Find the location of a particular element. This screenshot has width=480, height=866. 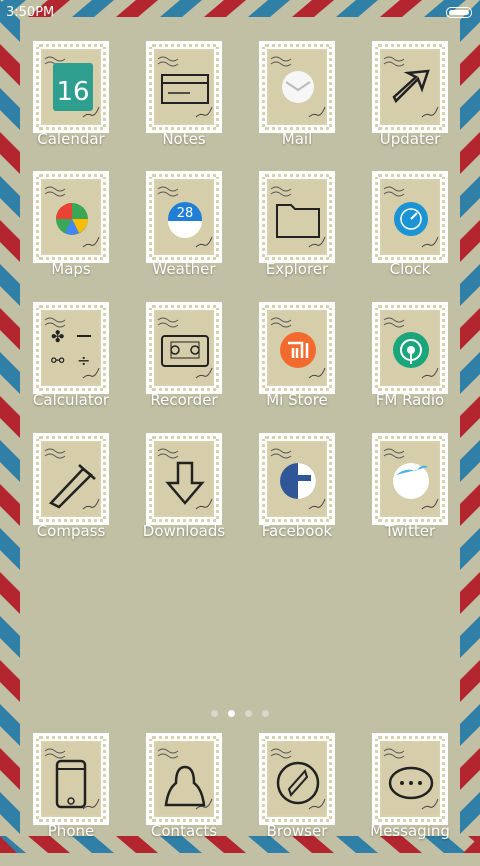

app-mi-store: Mi Store is located at coordinates (297, 370).